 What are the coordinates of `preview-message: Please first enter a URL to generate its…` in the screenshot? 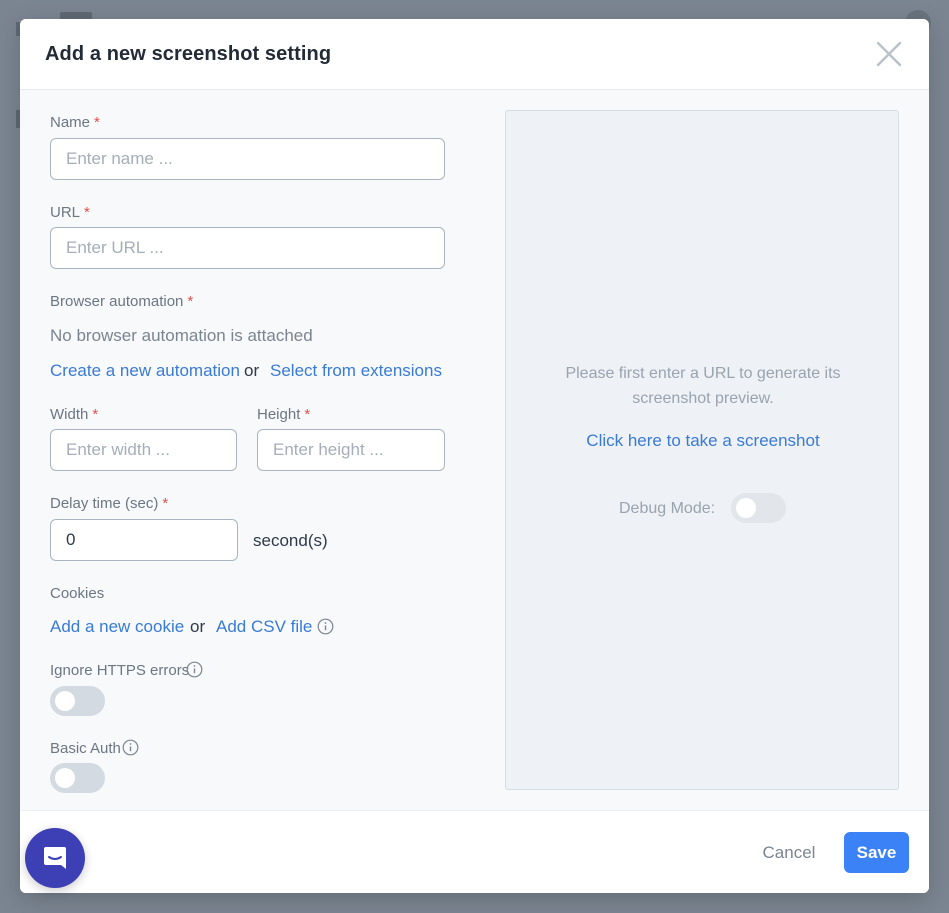 It's located at (703, 386).